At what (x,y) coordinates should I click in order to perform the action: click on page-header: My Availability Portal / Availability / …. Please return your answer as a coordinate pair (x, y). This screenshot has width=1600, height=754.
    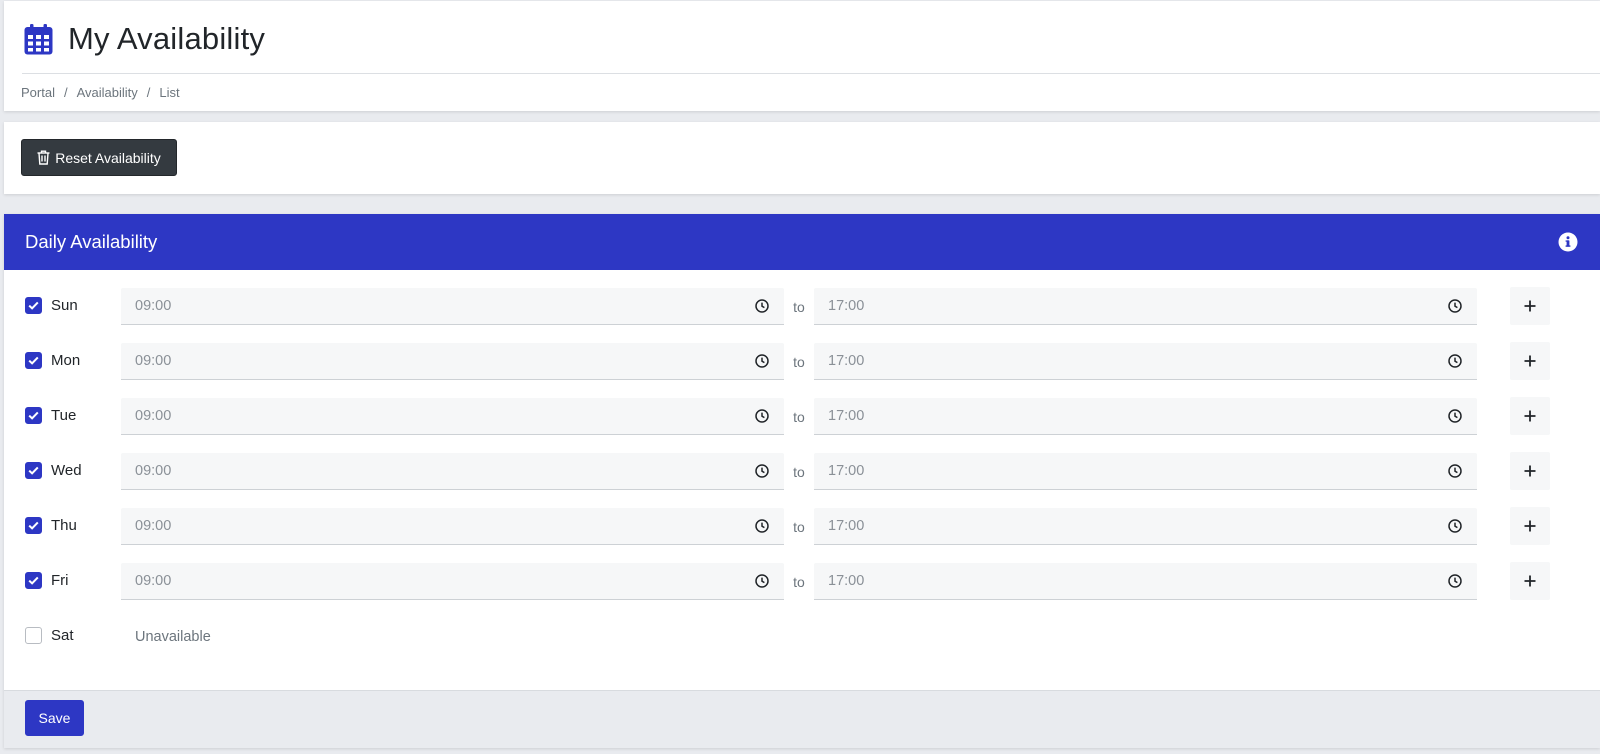
    Looking at the image, I should click on (802, 56).